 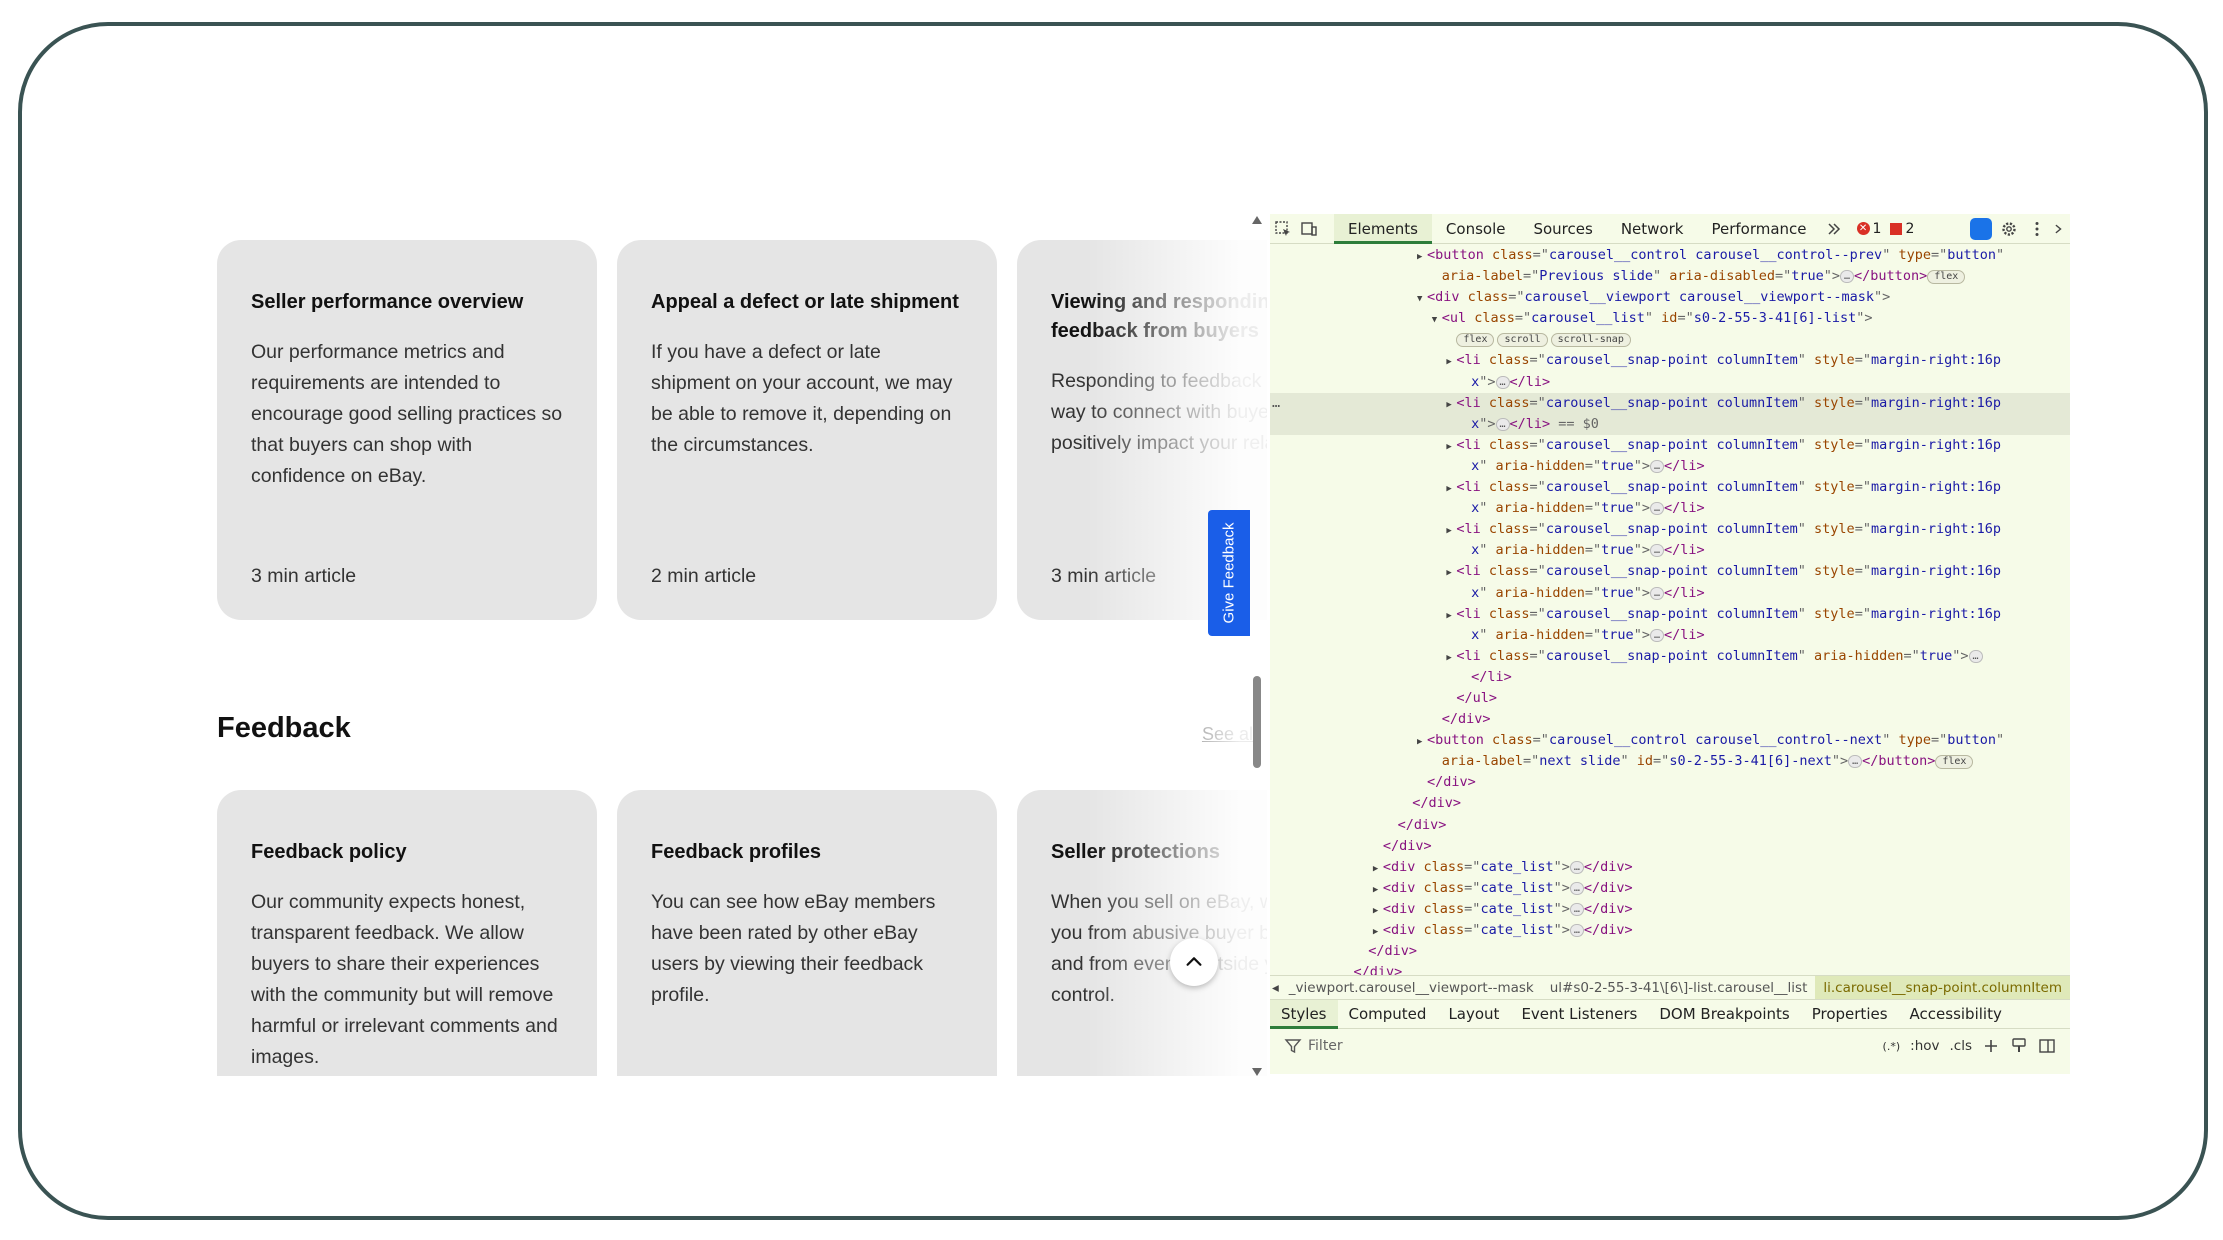 What do you see at coordinates (1309, 229) in the screenshot?
I see `device-toolbar-icon` at bounding box center [1309, 229].